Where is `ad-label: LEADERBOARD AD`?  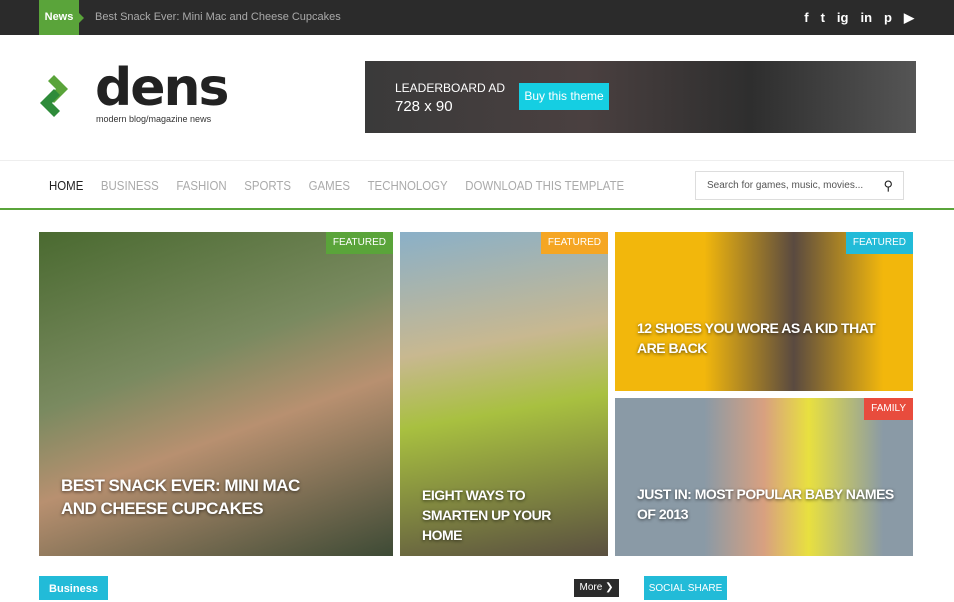
ad-label: LEADERBOARD AD is located at coordinates (450, 88).